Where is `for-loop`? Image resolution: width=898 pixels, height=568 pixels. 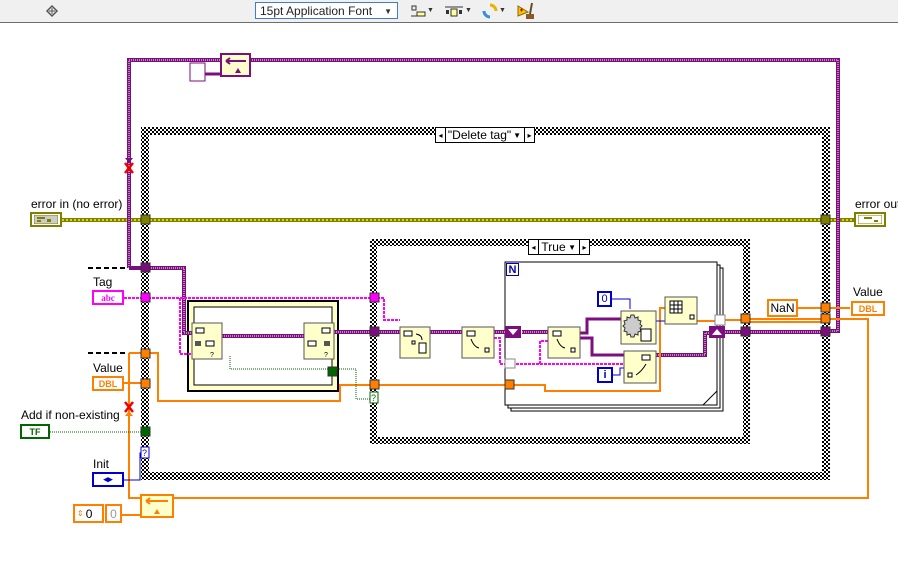
for-loop is located at coordinates (614, 336).